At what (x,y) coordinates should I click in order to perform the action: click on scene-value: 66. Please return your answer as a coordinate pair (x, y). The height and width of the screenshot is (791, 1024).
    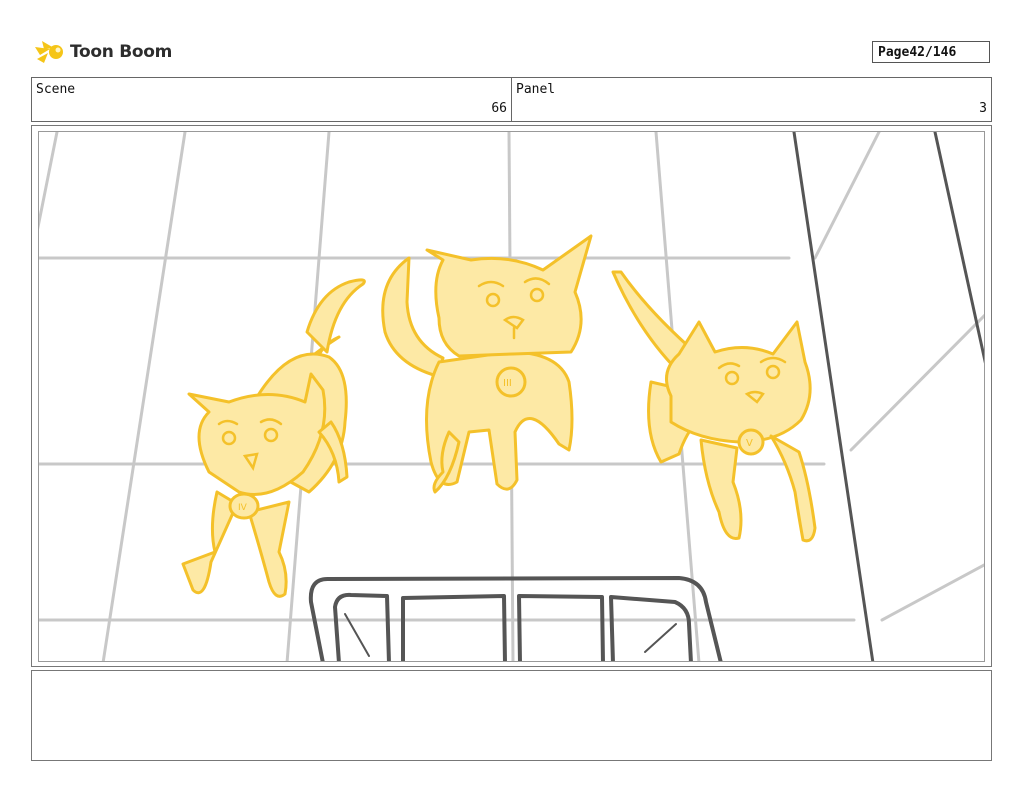
    Looking at the image, I should click on (499, 108).